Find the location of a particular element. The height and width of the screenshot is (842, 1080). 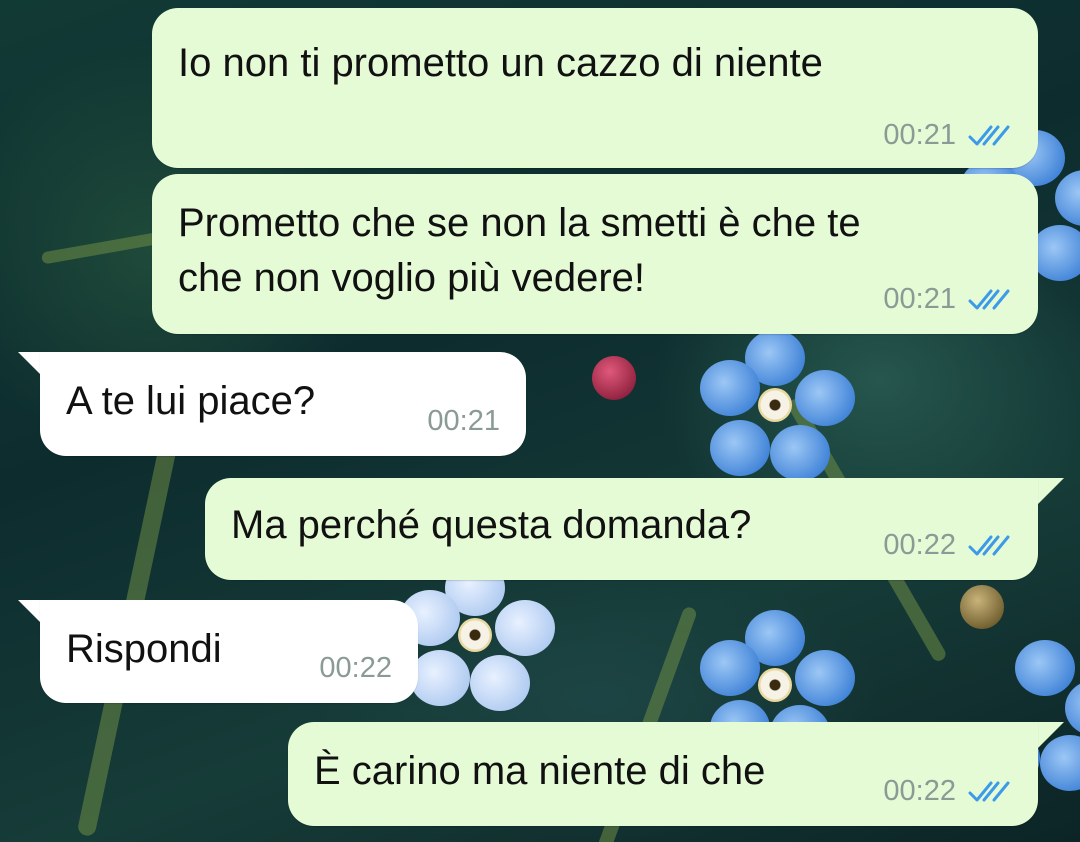

message-text: Rispondi is located at coordinates (144, 649).